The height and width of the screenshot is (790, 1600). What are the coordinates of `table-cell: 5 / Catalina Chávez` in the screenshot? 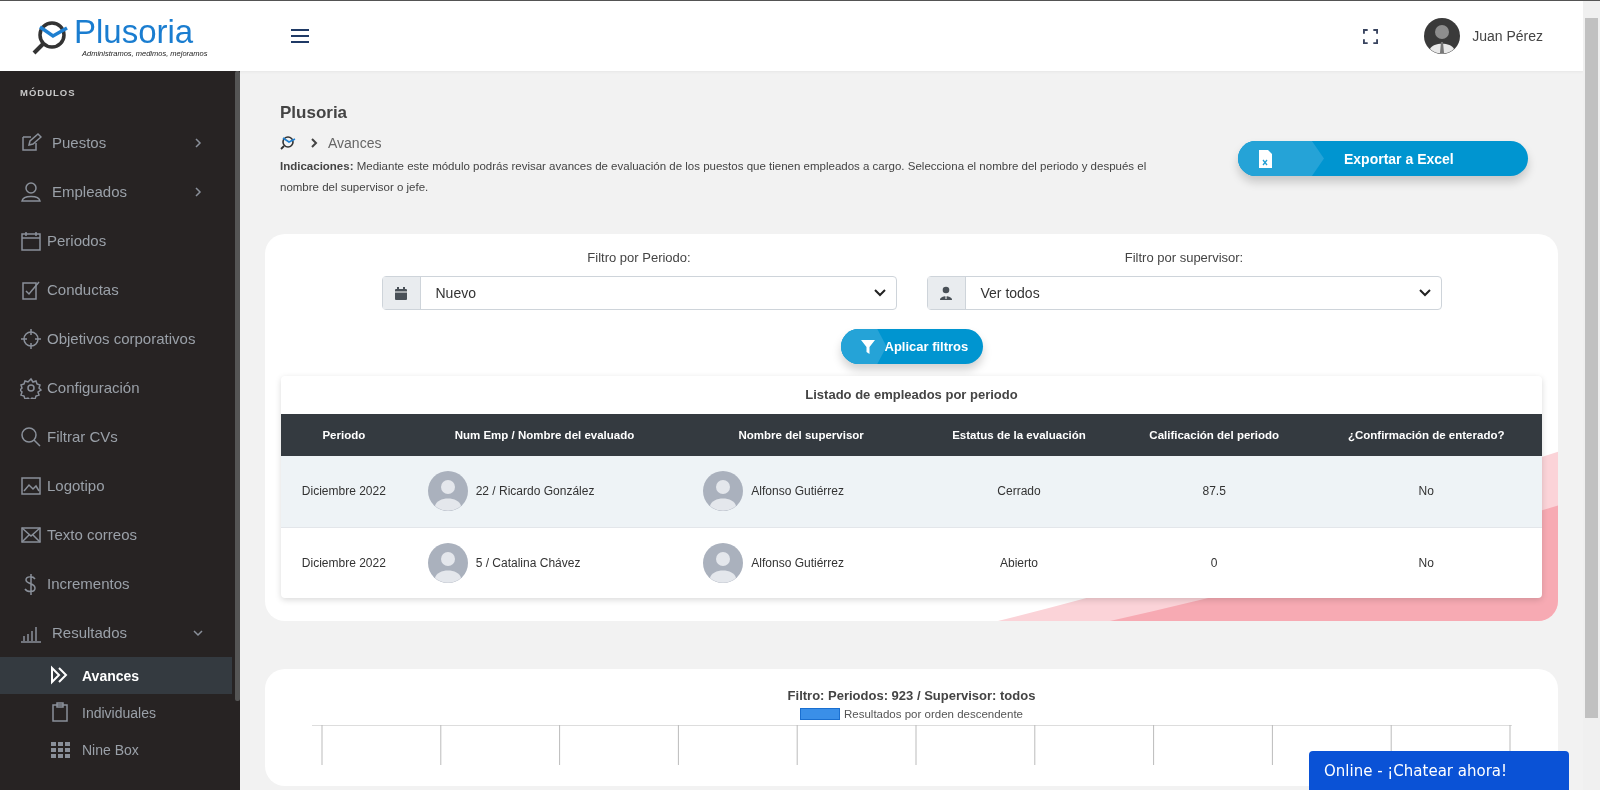 It's located at (528, 562).